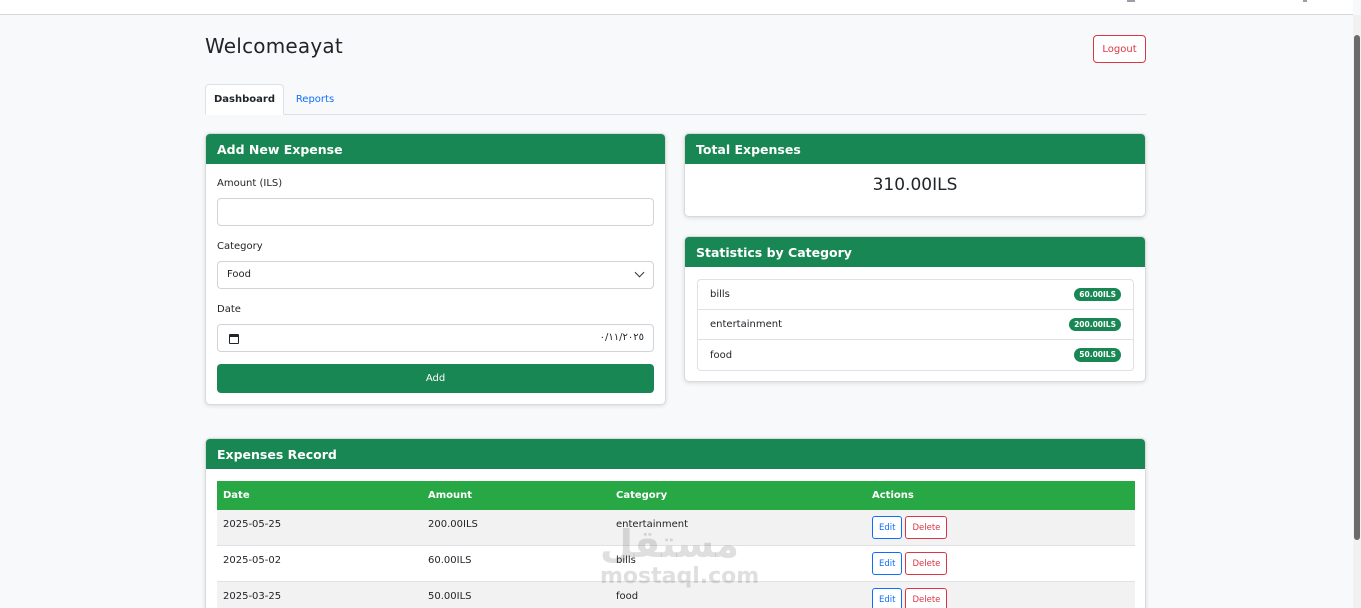 This screenshot has height=608, width=1361. I want to click on row-amount: 200.00ILS, so click(453, 524).